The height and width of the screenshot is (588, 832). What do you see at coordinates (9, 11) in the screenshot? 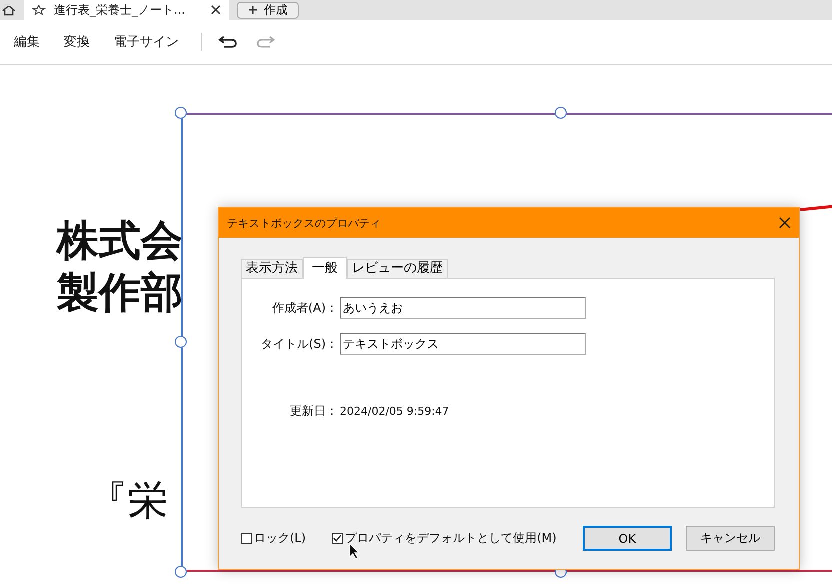
I see `home-icon` at bounding box center [9, 11].